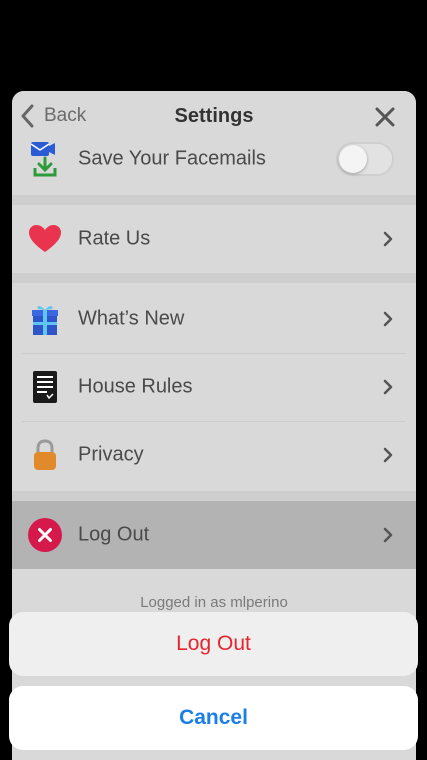 The width and height of the screenshot is (427, 760). Describe the element at coordinates (135, 386) in the screenshot. I see `house-rules-label: House Rules` at that location.